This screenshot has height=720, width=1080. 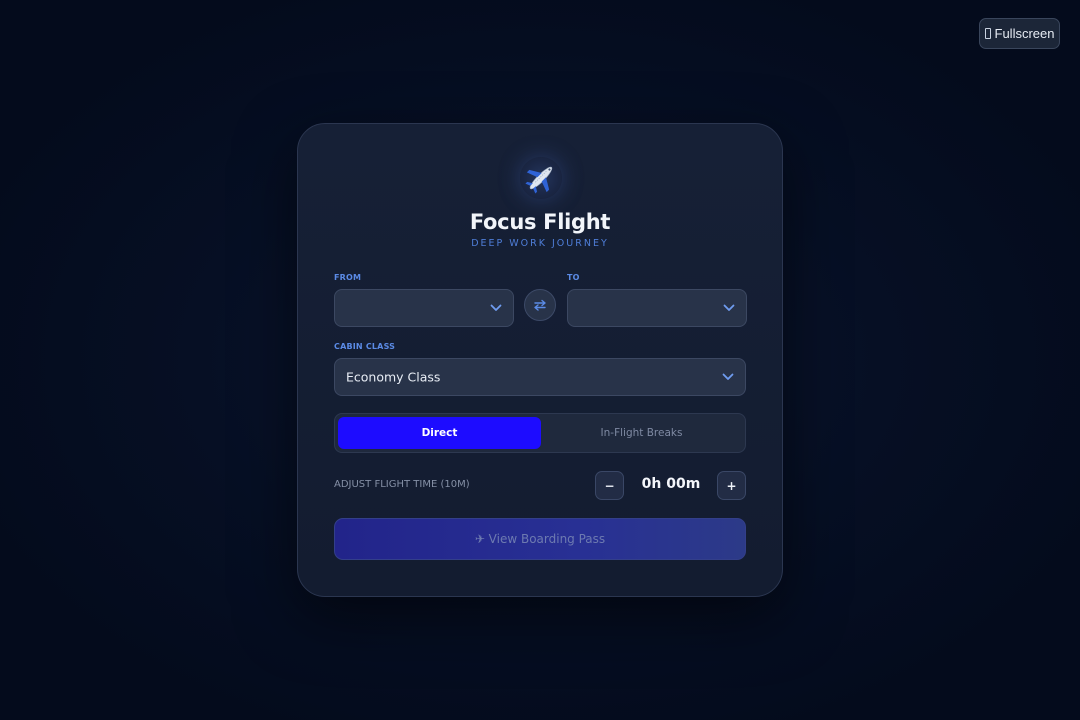 What do you see at coordinates (731, 485) in the screenshot?
I see `increment-time-button: +` at bounding box center [731, 485].